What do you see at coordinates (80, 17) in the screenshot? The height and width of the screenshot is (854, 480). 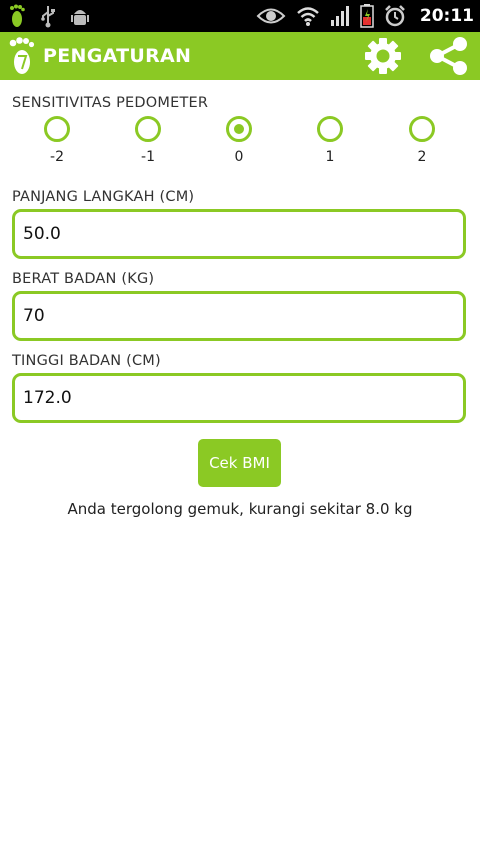 I see `android-debug-icon` at bounding box center [80, 17].